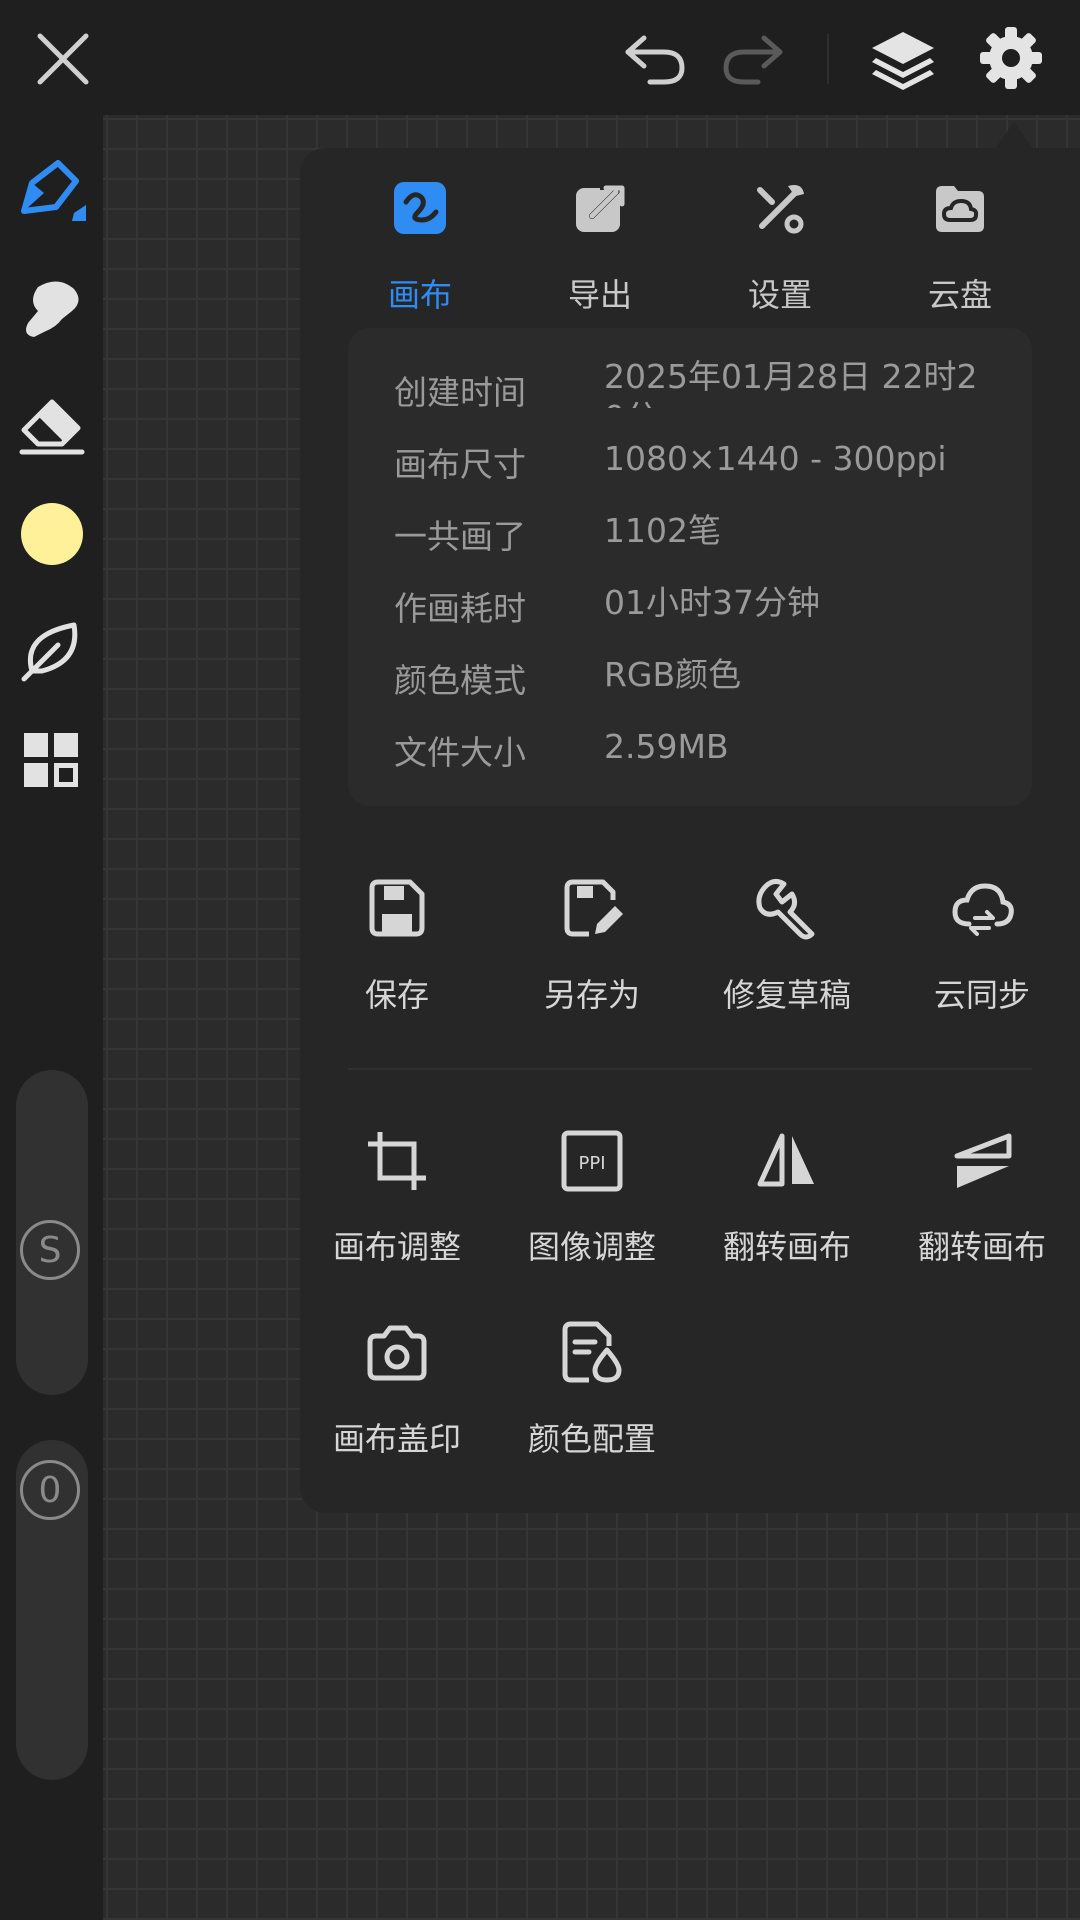 The height and width of the screenshot is (1920, 1080). What do you see at coordinates (983, 909) in the screenshot?
I see `cloud-sync-icon` at bounding box center [983, 909].